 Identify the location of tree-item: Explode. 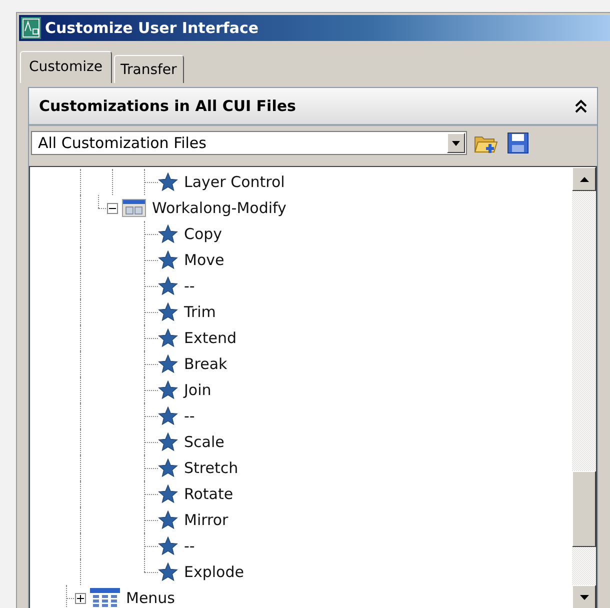
(214, 572).